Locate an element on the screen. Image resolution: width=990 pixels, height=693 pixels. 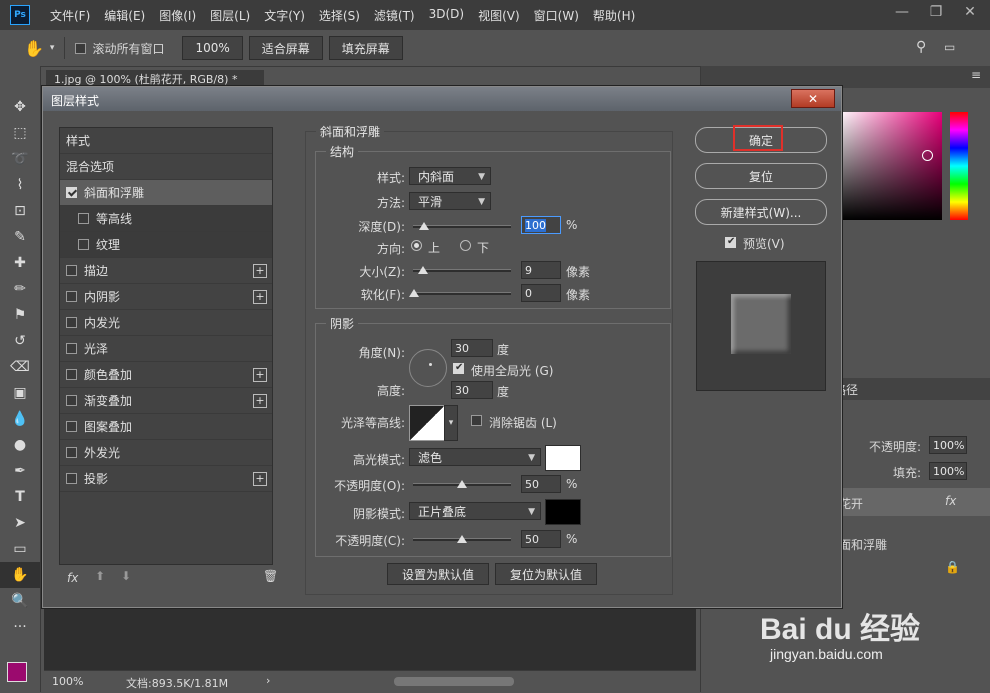
restore-icon: ❐ is located at coordinates (936, 12).